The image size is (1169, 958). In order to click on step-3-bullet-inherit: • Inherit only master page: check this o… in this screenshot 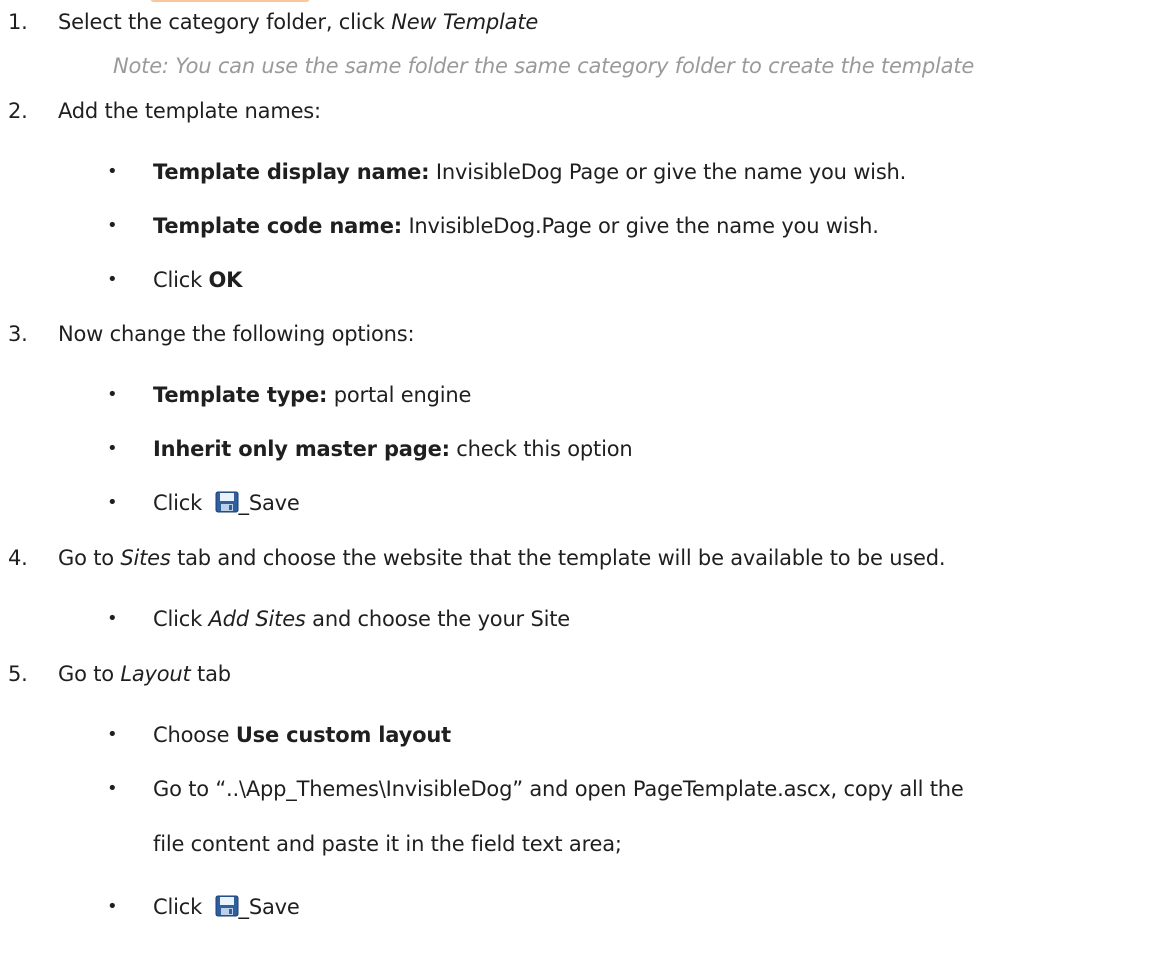, I will do `click(370, 449)`.